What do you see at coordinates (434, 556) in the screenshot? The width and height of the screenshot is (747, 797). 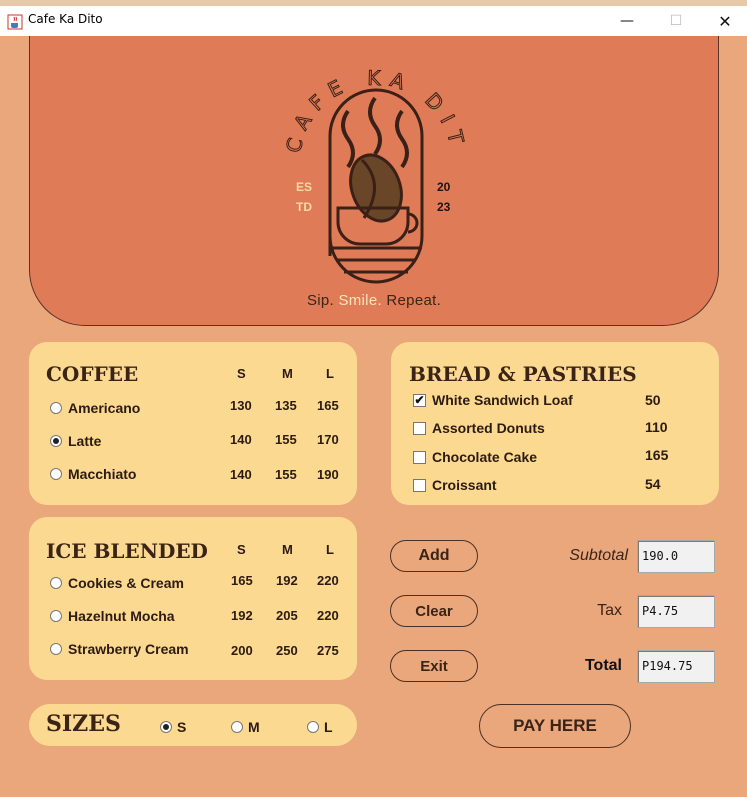 I see `add-button: Add` at bounding box center [434, 556].